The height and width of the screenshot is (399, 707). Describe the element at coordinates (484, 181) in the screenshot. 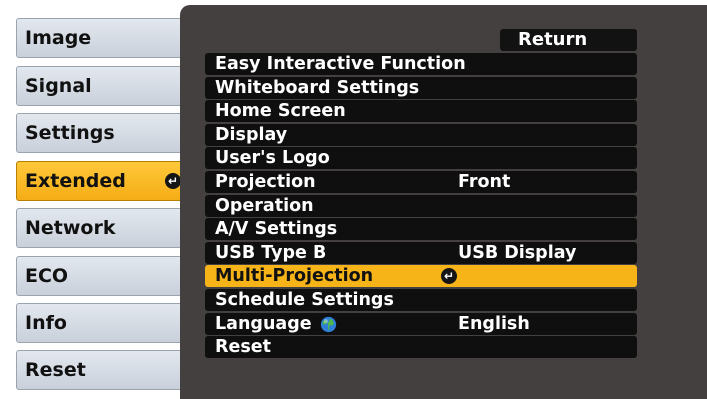

I see `row-value: Front` at that location.